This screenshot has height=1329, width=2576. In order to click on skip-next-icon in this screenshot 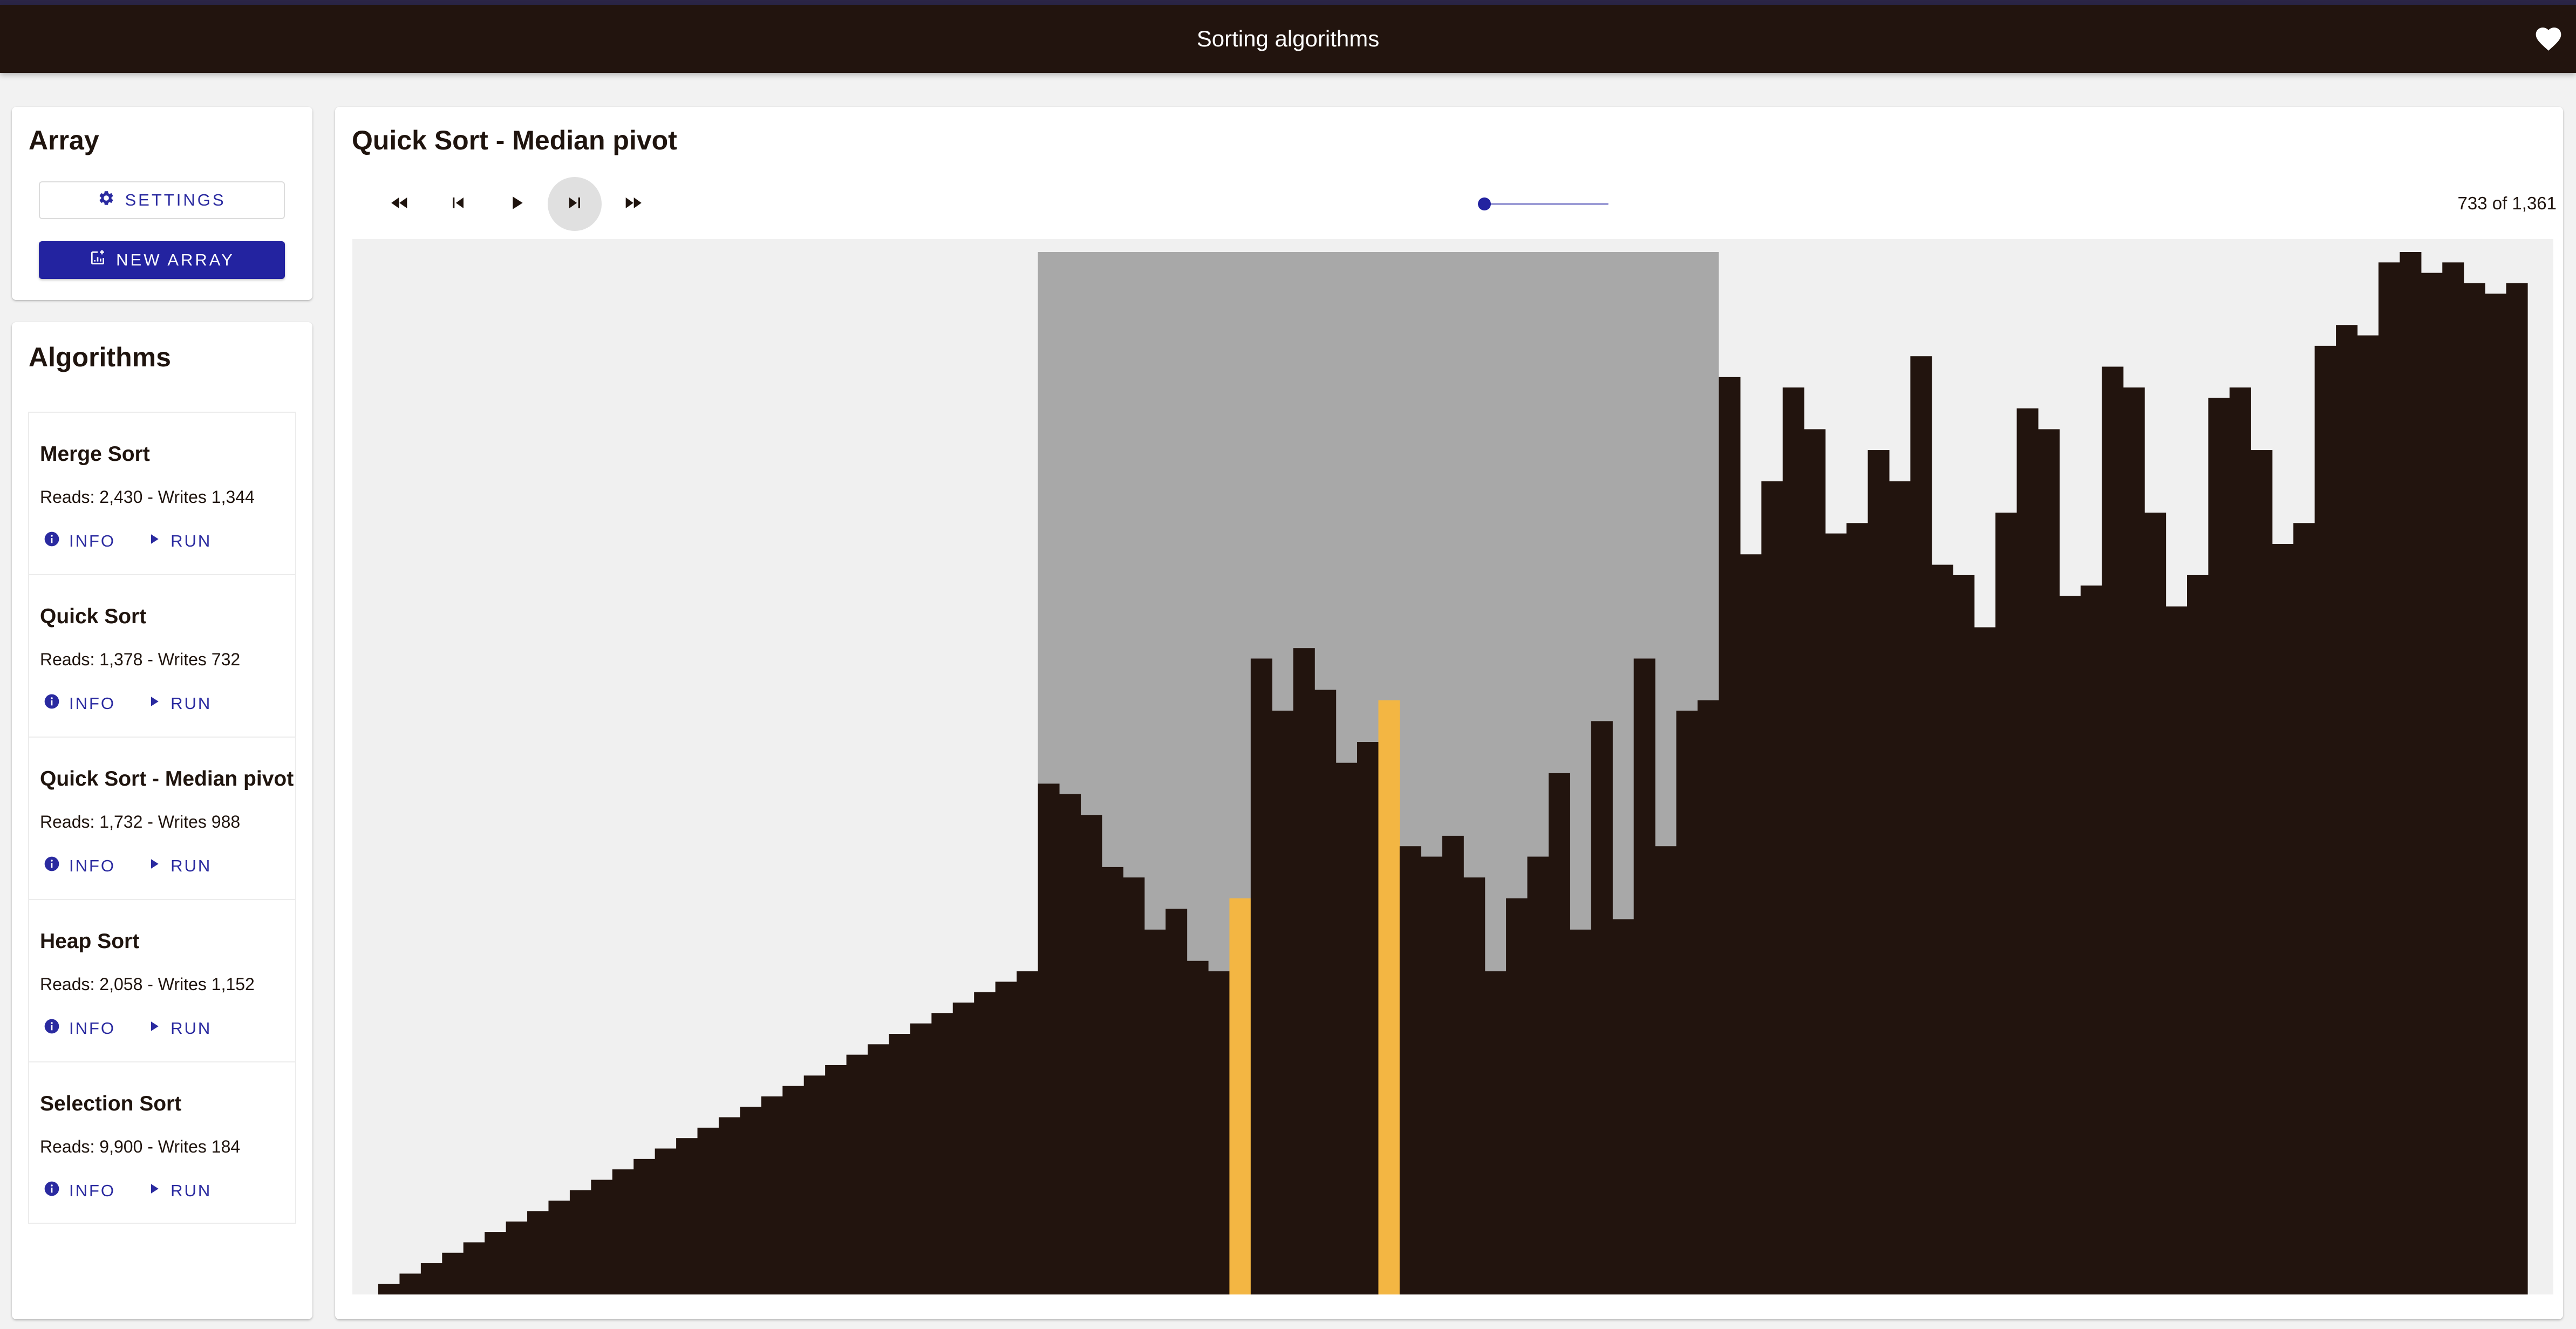, I will do `click(574, 204)`.